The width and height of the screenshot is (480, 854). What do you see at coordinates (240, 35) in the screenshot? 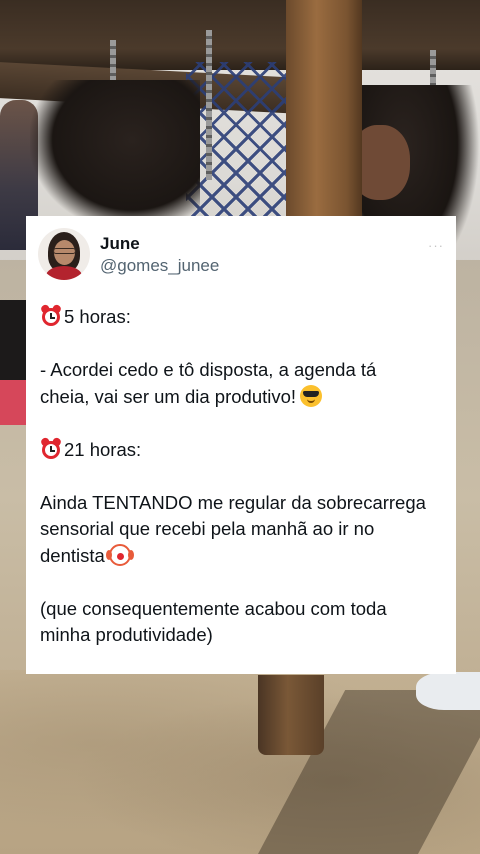
I see `wooden-beam` at bounding box center [240, 35].